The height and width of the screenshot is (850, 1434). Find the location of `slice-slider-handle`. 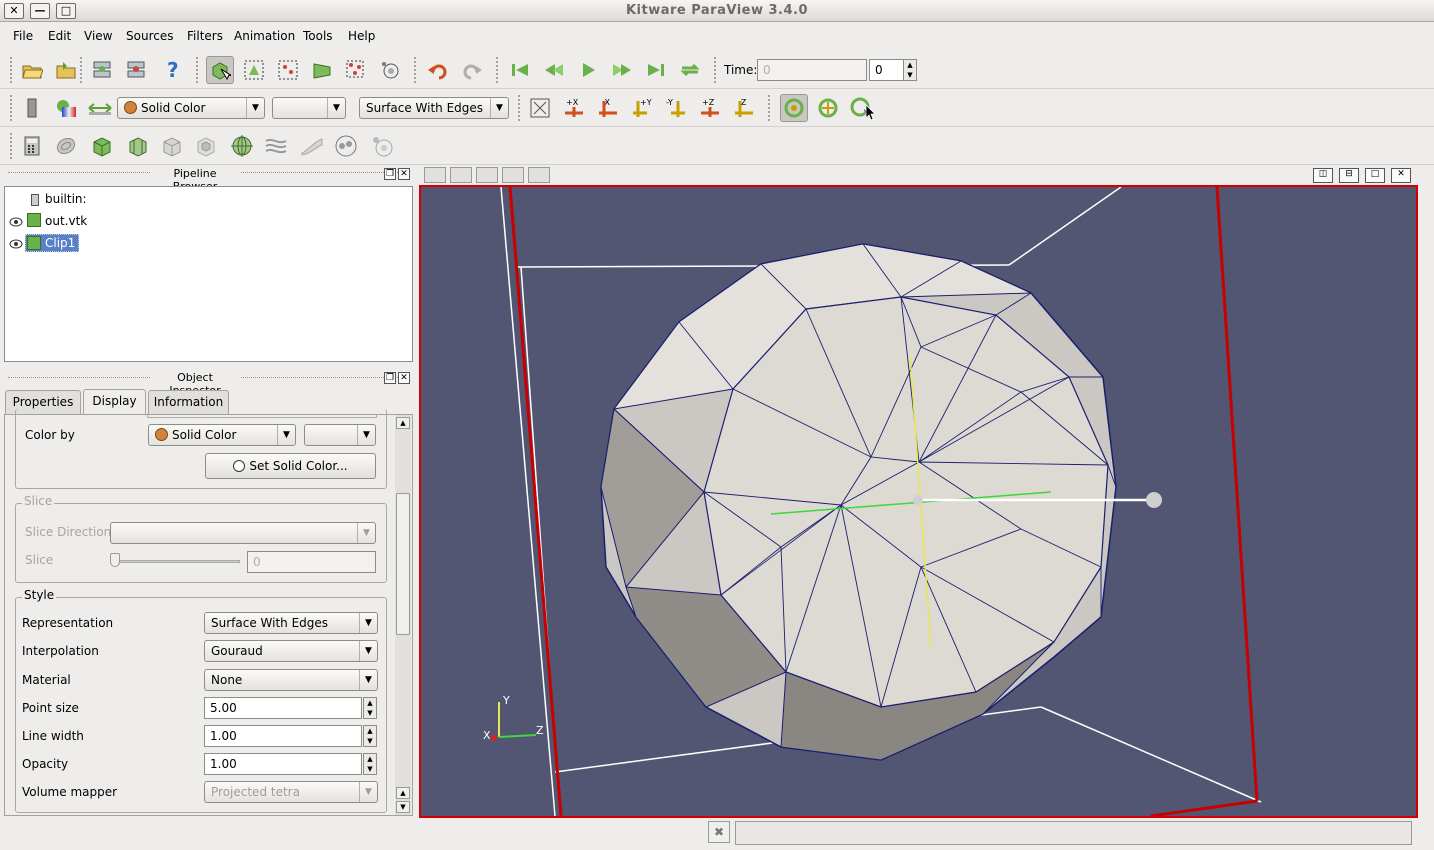

slice-slider-handle is located at coordinates (115, 560).